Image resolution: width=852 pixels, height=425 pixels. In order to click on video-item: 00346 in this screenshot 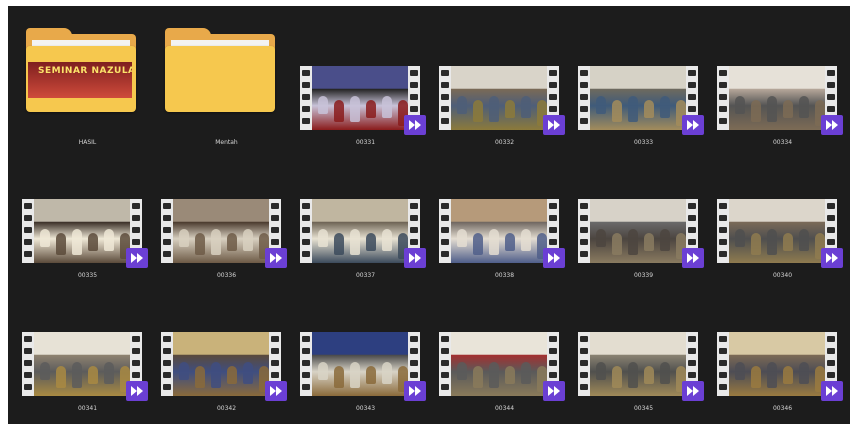, I will do `click(782, 358)`.